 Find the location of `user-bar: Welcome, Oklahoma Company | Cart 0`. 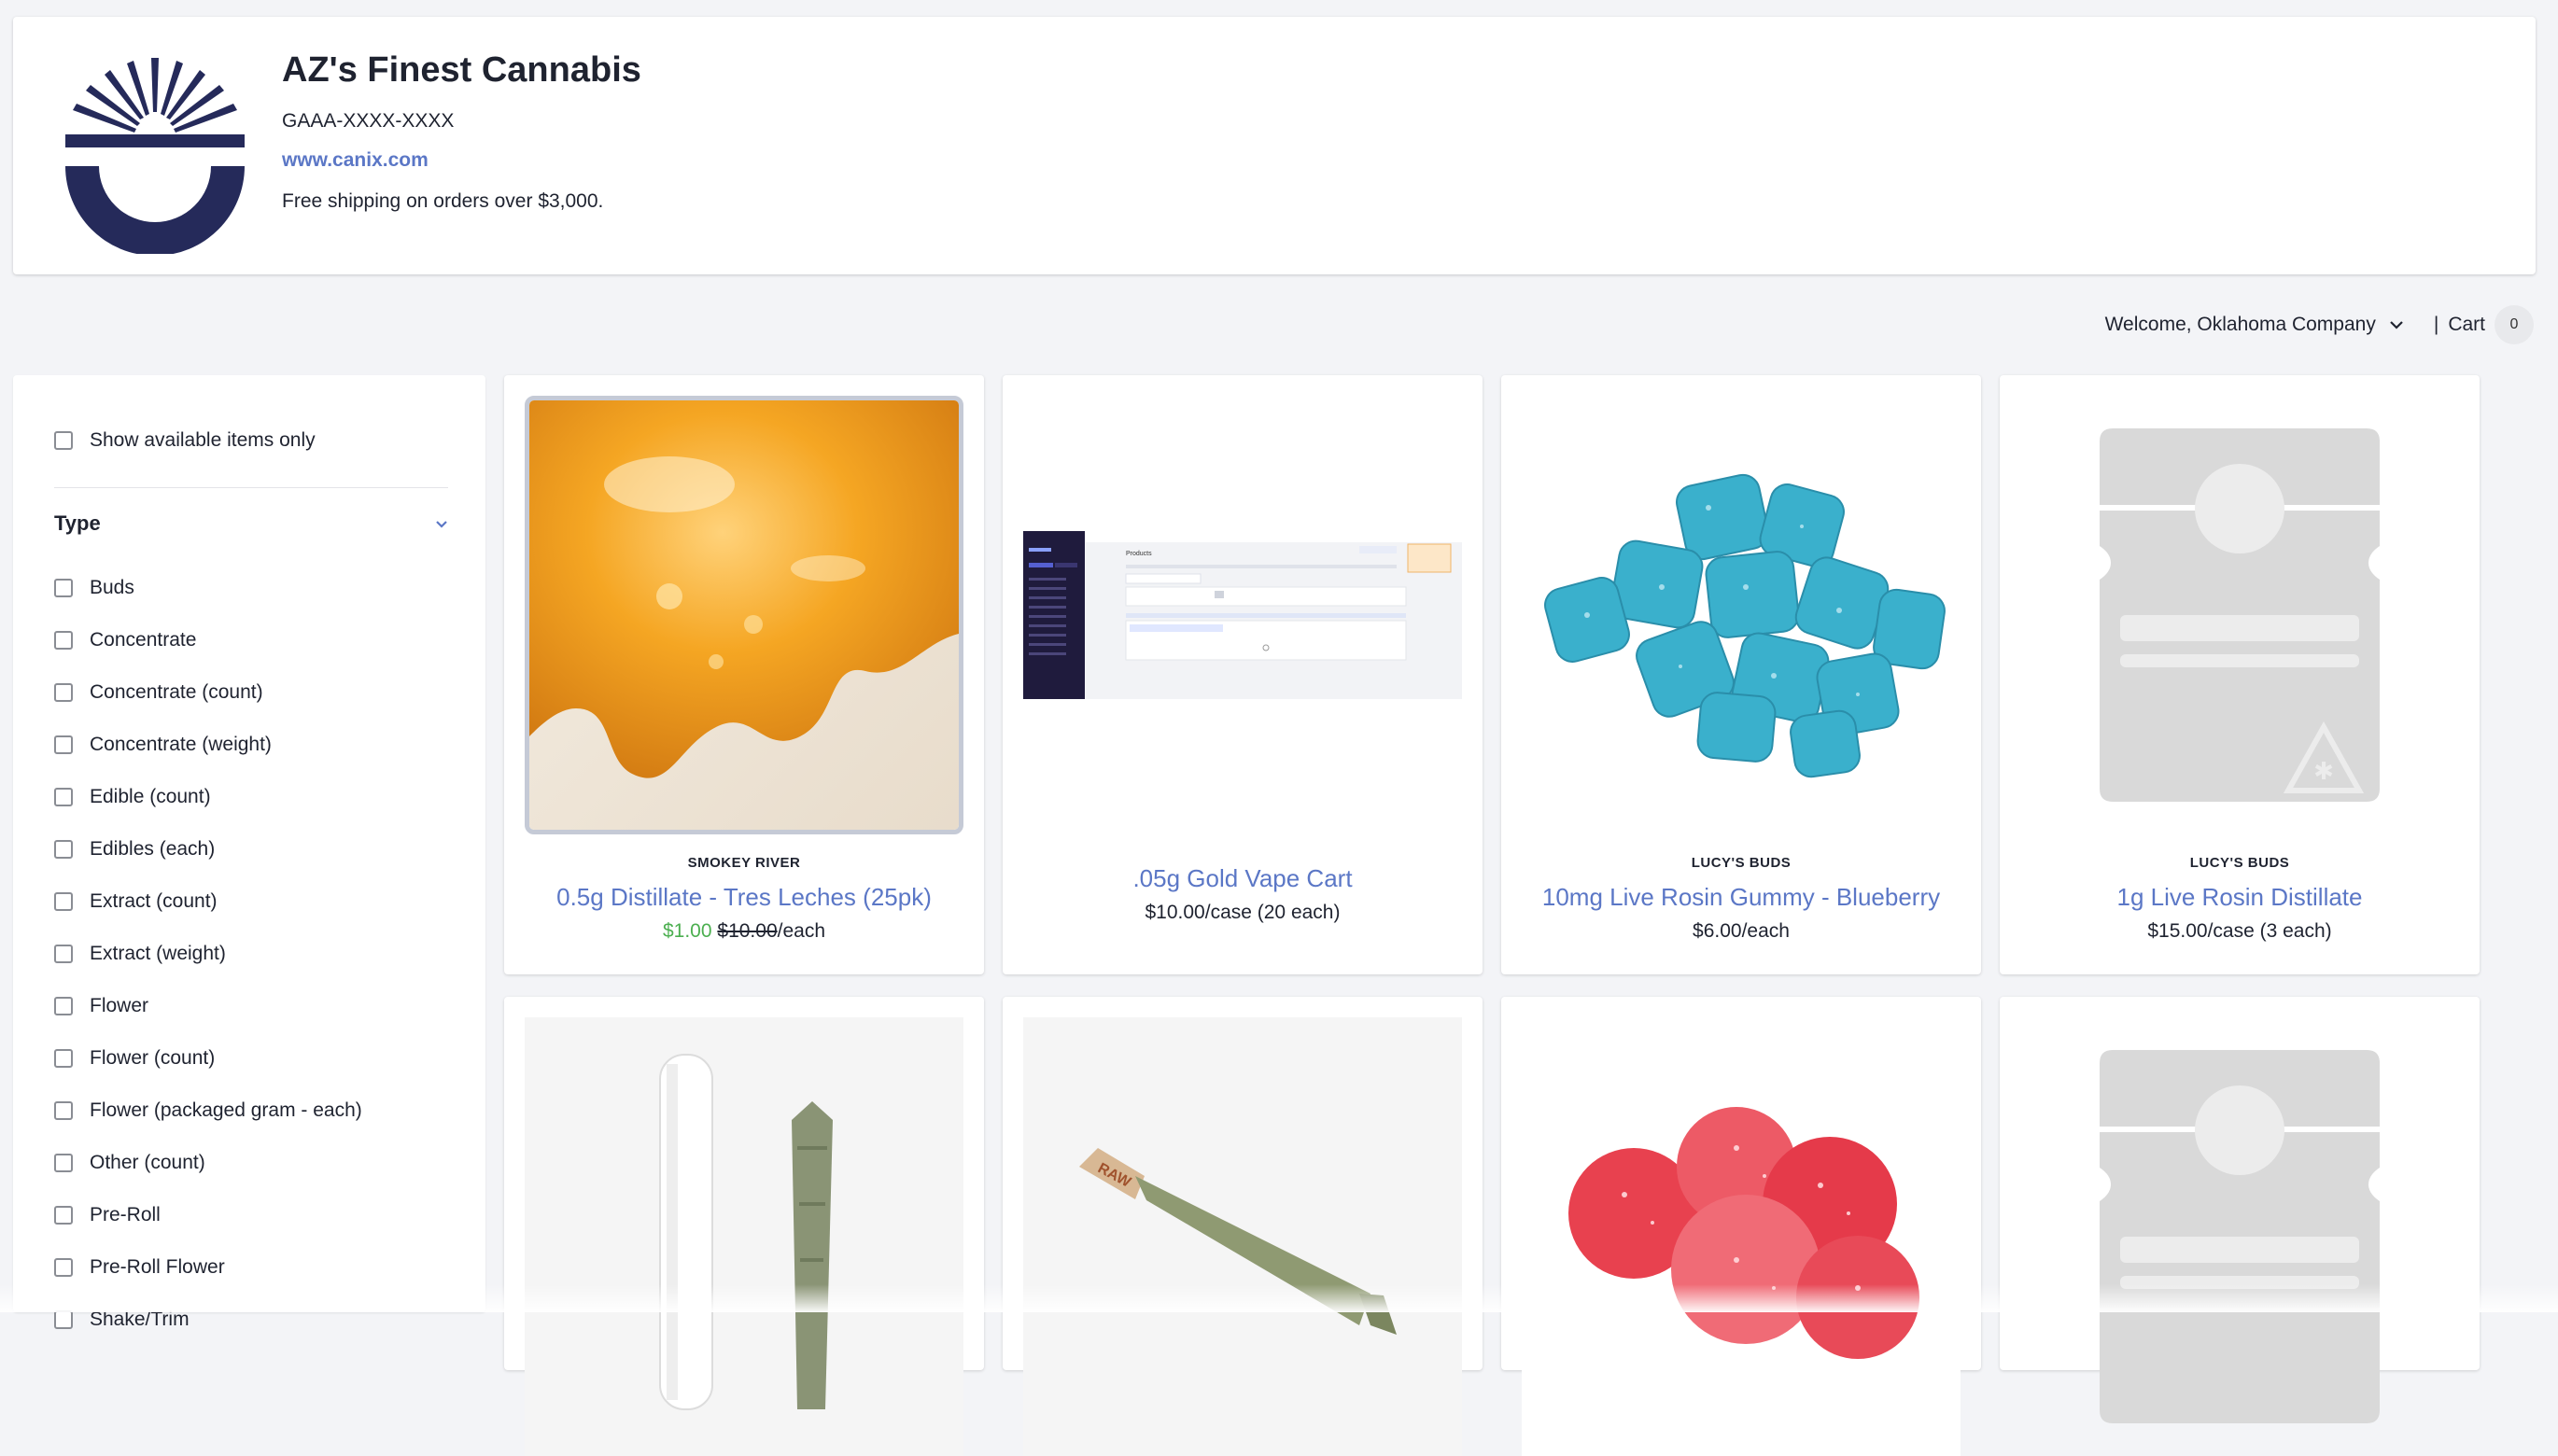

user-bar: Welcome, Oklahoma Company | Cart 0 is located at coordinates (2319, 324).